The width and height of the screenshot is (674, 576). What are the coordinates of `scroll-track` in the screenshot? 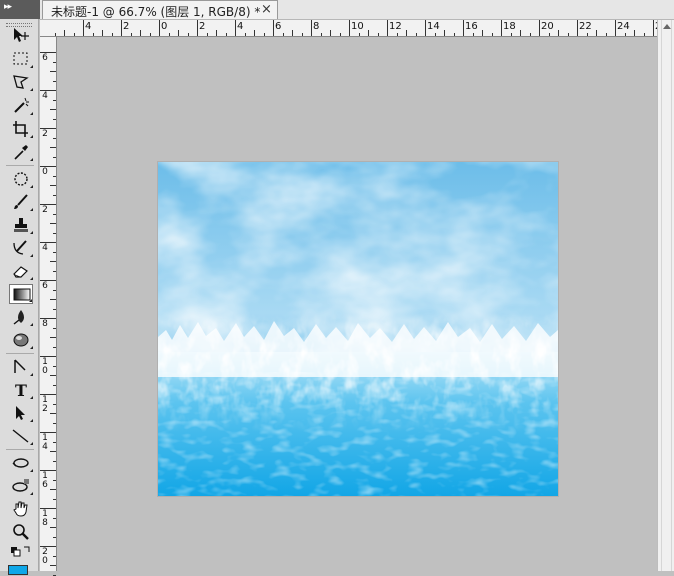 It's located at (666, 295).